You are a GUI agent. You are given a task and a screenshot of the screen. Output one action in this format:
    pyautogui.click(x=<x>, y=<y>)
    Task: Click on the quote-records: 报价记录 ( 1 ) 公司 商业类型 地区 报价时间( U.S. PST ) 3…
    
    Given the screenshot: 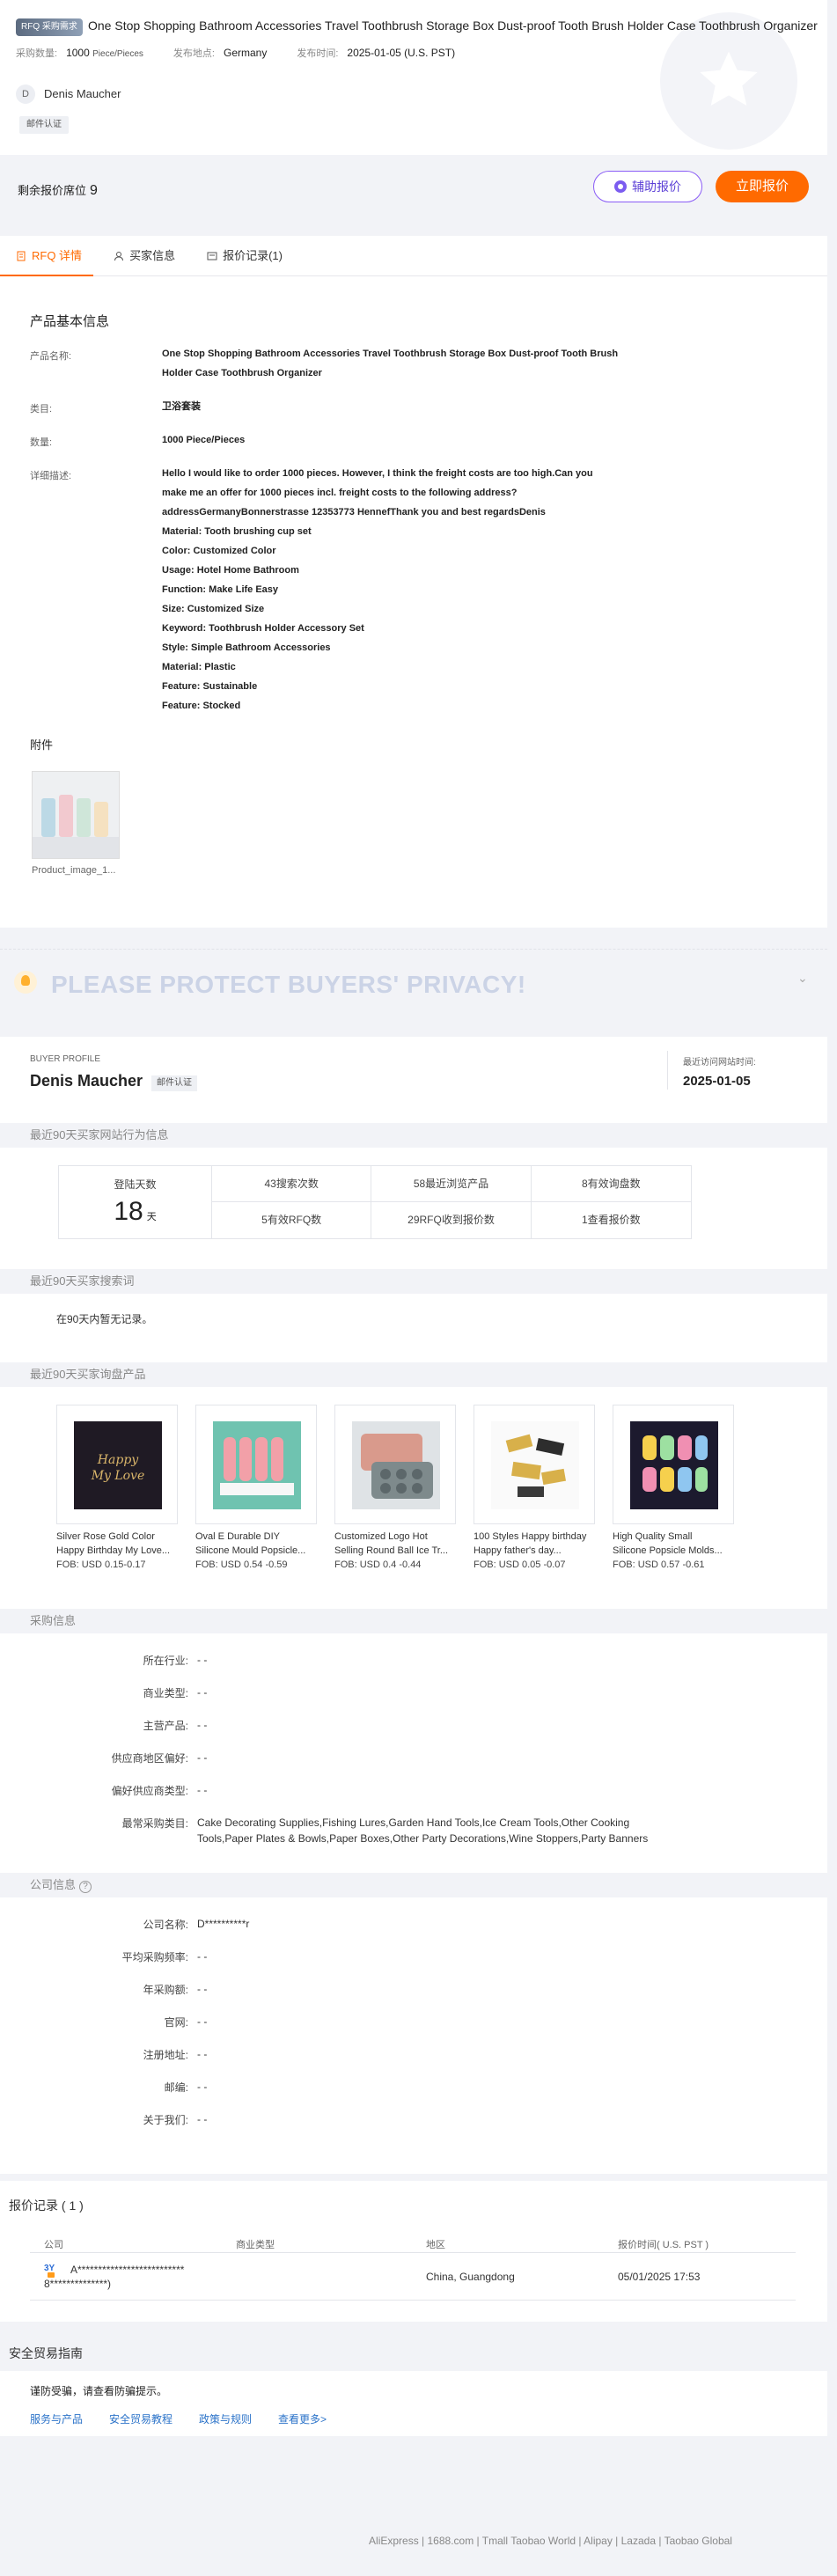 What is the action you would take?
    pyautogui.click(x=413, y=2251)
    